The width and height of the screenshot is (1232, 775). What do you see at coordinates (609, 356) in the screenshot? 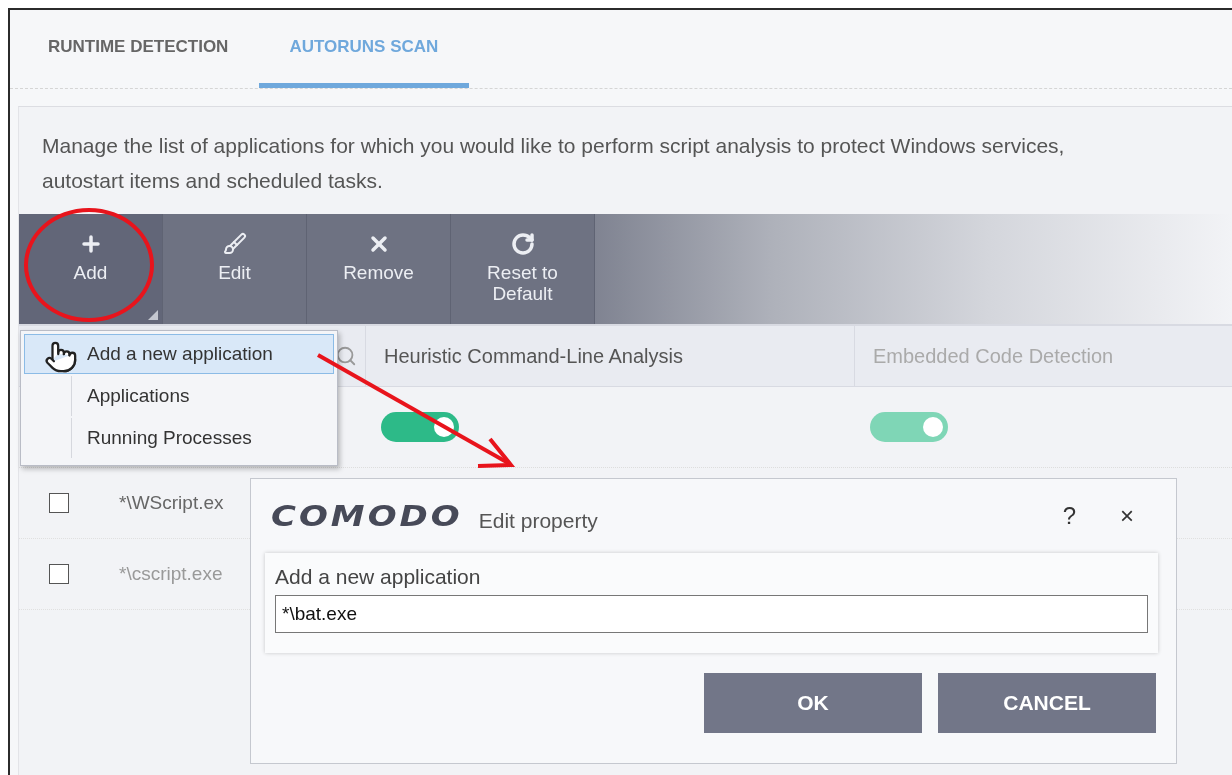
I see `column-header: Heuristic Command-Line Analysis` at bounding box center [609, 356].